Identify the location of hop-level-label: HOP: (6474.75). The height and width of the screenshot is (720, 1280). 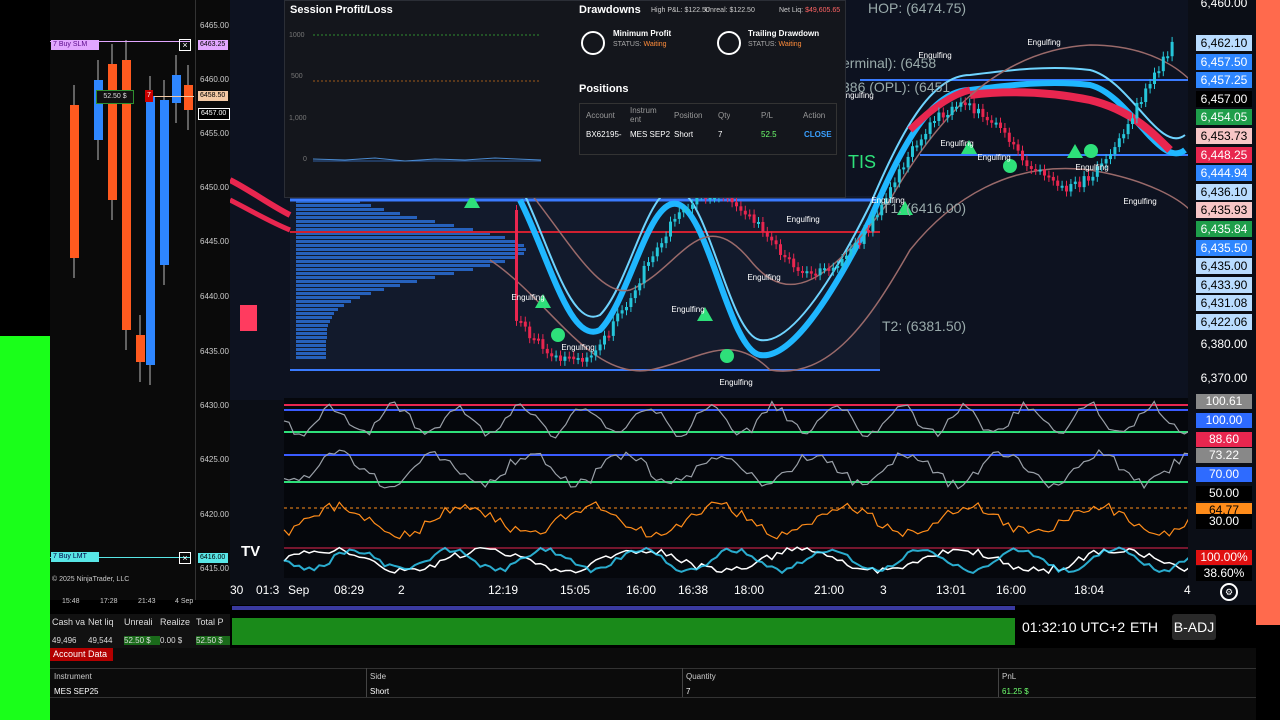
(917, 8).